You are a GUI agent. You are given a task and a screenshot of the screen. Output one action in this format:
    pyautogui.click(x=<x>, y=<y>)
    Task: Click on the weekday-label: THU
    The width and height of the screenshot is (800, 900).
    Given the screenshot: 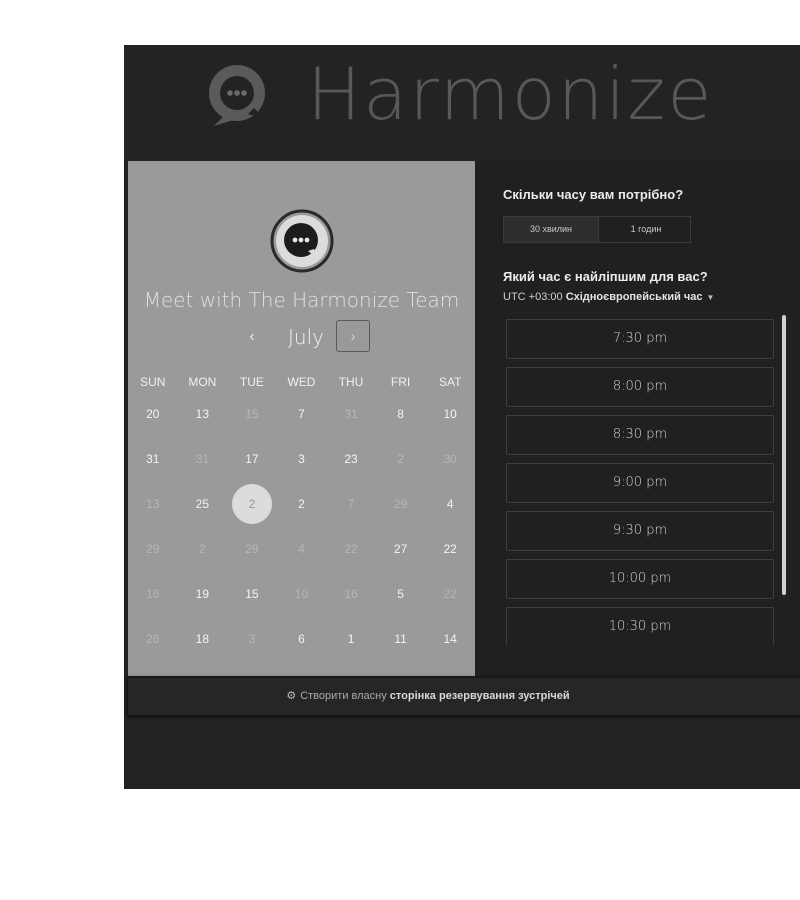 What is the action you would take?
    pyautogui.click(x=351, y=382)
    